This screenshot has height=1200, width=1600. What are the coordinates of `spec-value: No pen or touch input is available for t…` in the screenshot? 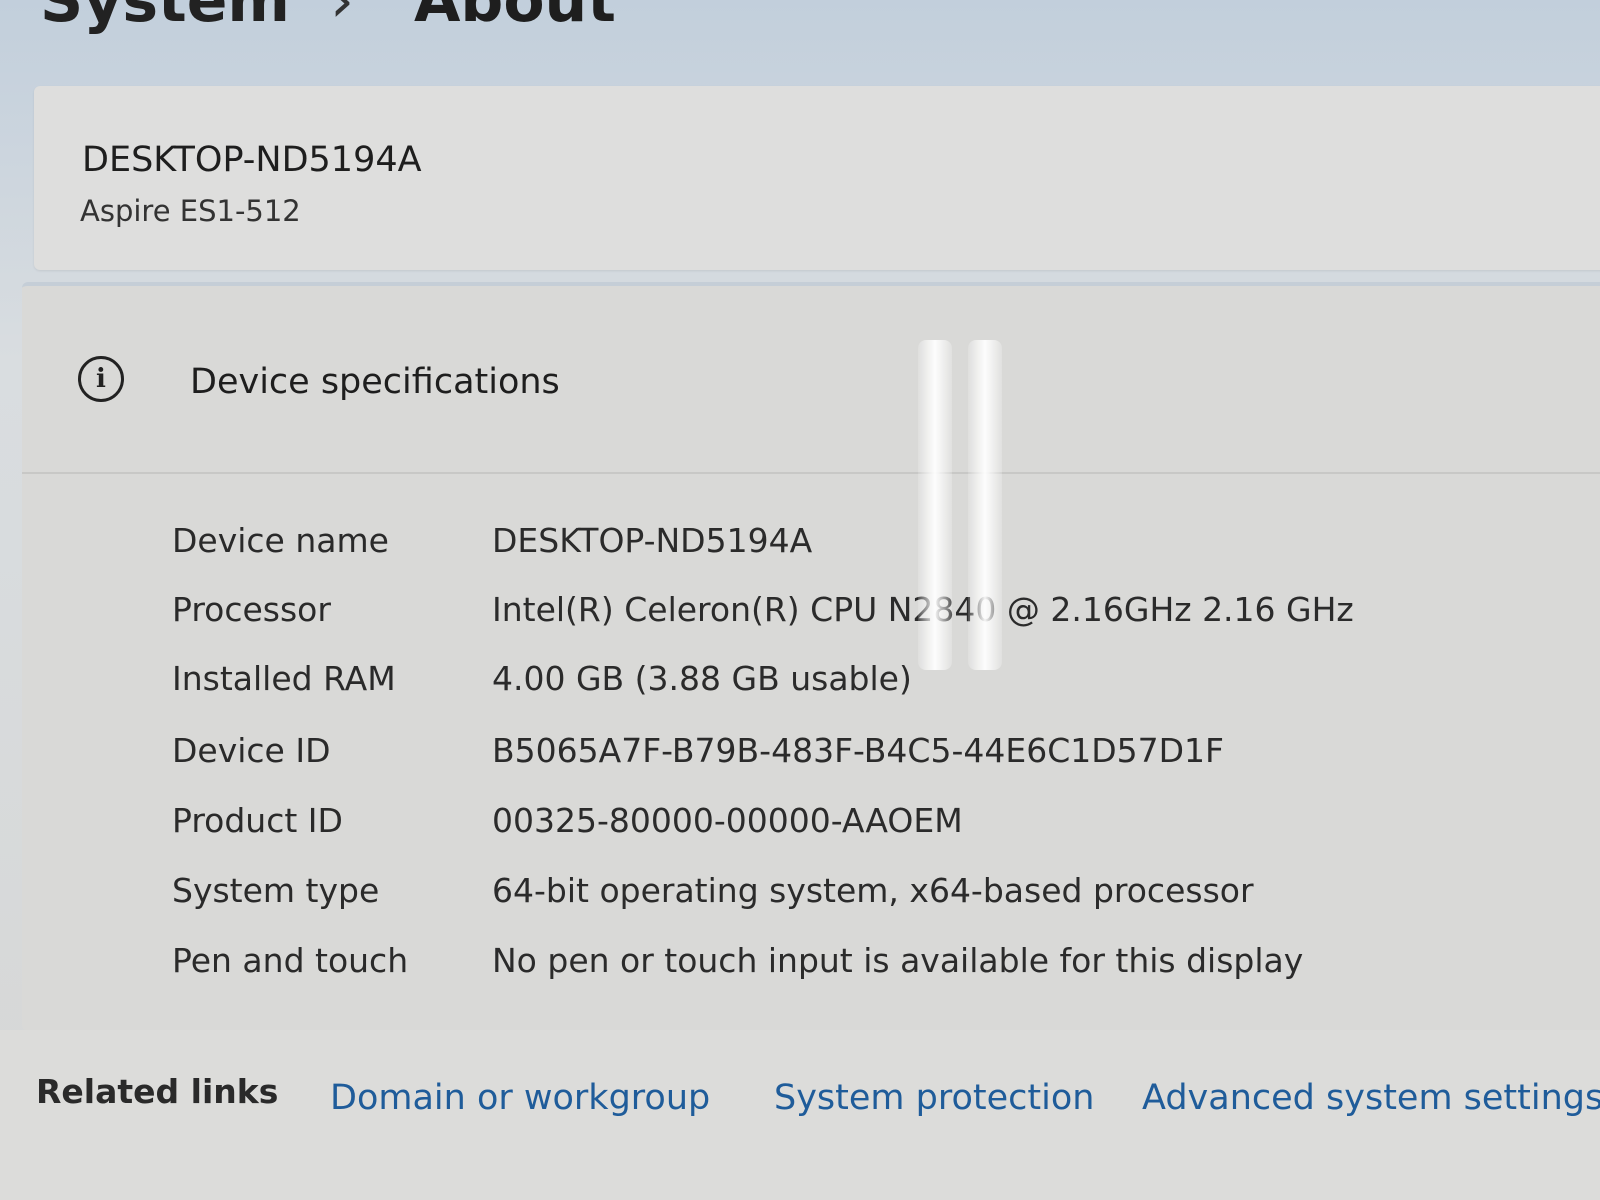 It's located at (898, 960).